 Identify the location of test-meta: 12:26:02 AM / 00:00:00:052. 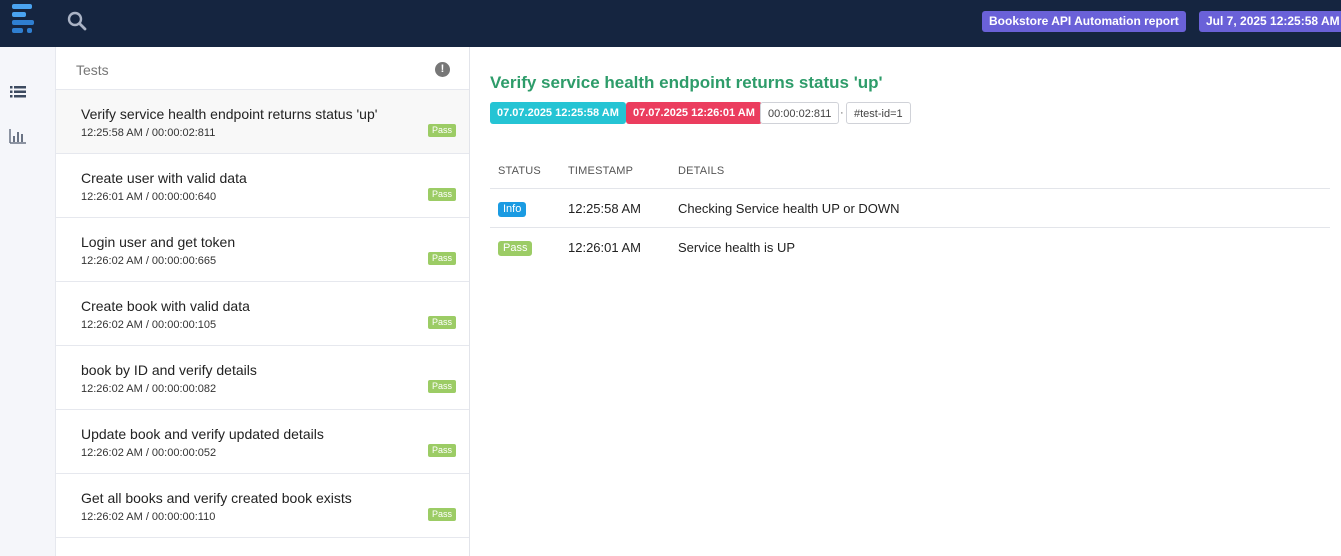
(149, 453).